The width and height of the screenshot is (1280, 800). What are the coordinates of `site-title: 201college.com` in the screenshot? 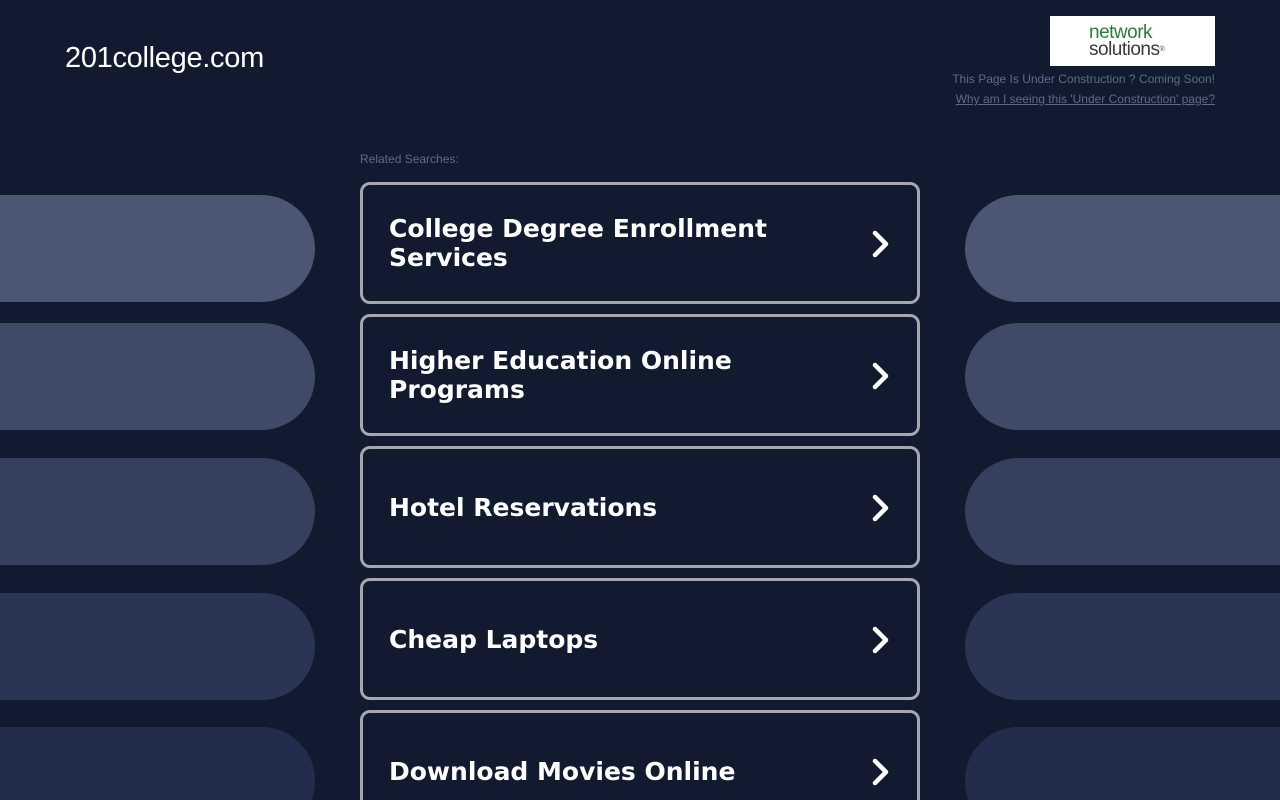 It's located at (164, 58).